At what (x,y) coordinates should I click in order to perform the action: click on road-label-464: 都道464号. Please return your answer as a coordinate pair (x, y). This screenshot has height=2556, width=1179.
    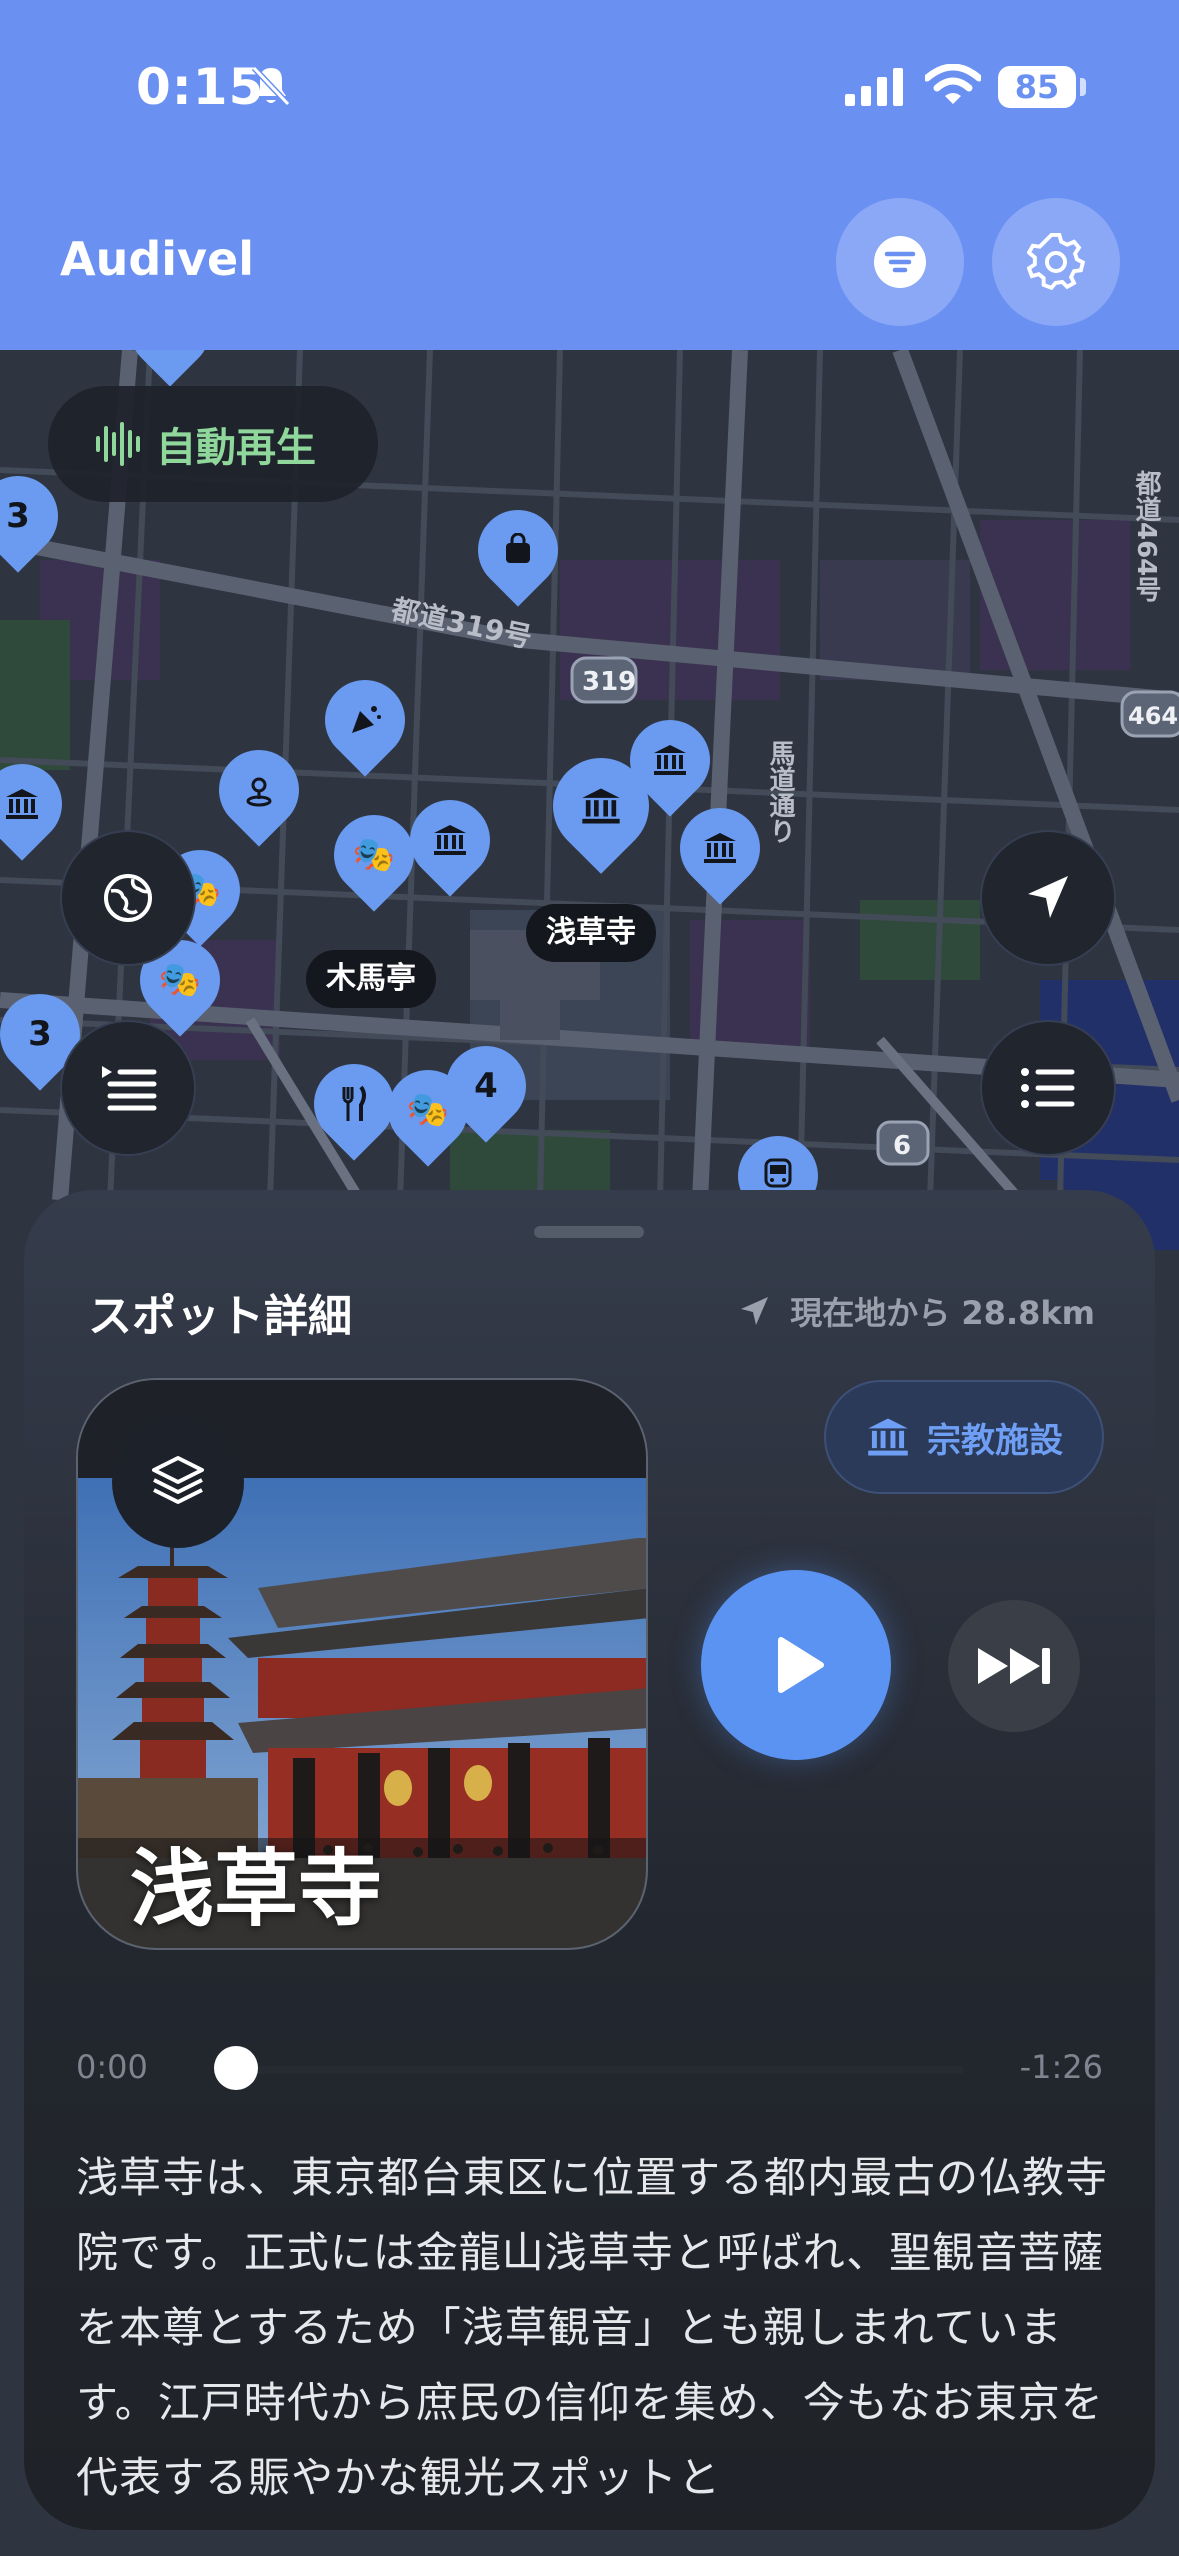
    Looking at the image, I should click on (1146, 536).